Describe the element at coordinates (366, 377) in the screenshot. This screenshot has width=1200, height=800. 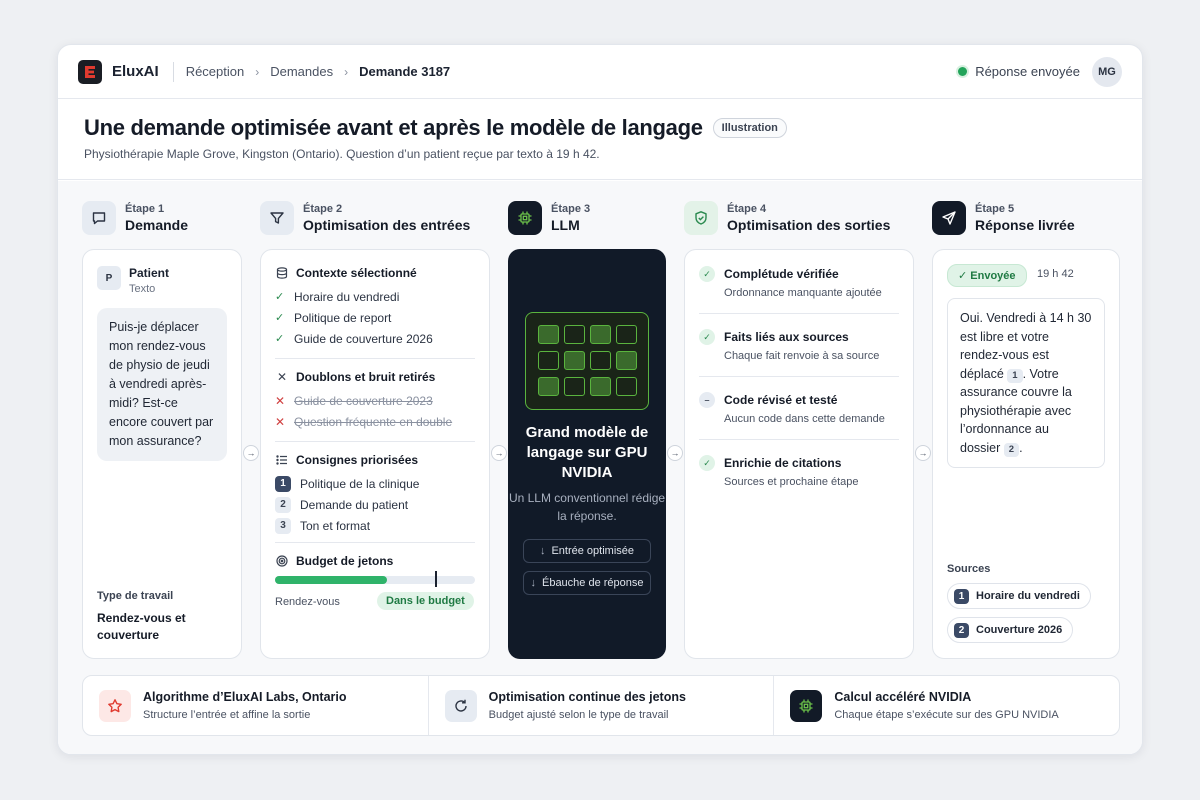
I see `removed-title: Doublons et bruit retirés` at that location.